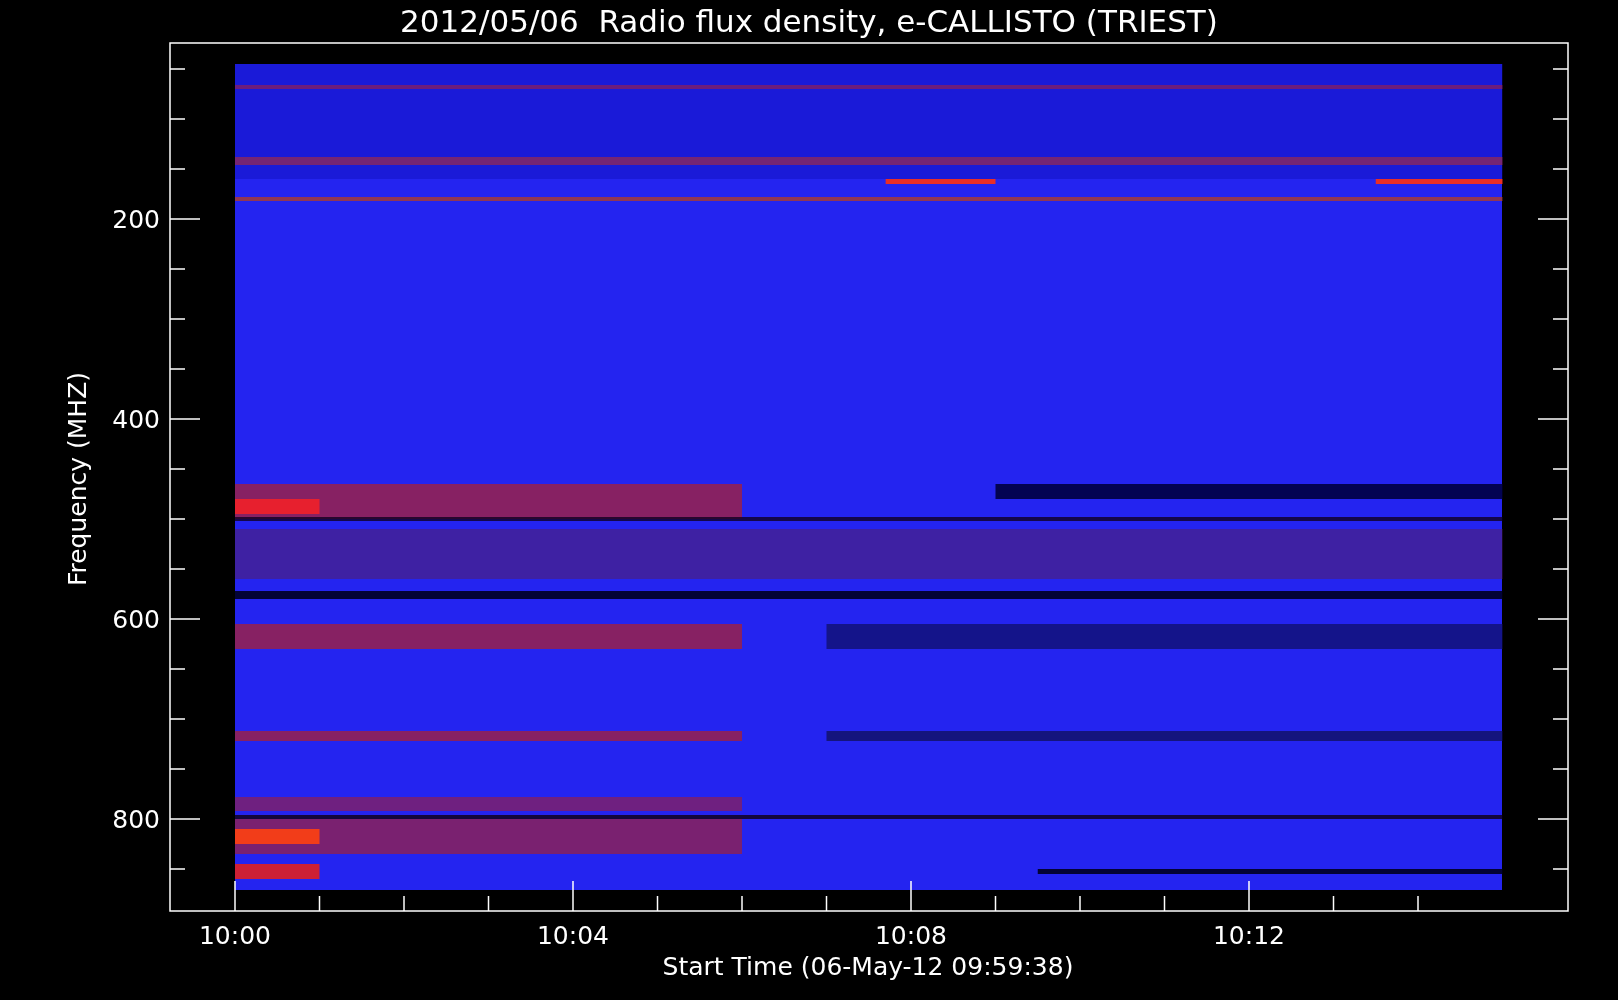  I want to click on y-tick-label: 600, so click(136, 619).